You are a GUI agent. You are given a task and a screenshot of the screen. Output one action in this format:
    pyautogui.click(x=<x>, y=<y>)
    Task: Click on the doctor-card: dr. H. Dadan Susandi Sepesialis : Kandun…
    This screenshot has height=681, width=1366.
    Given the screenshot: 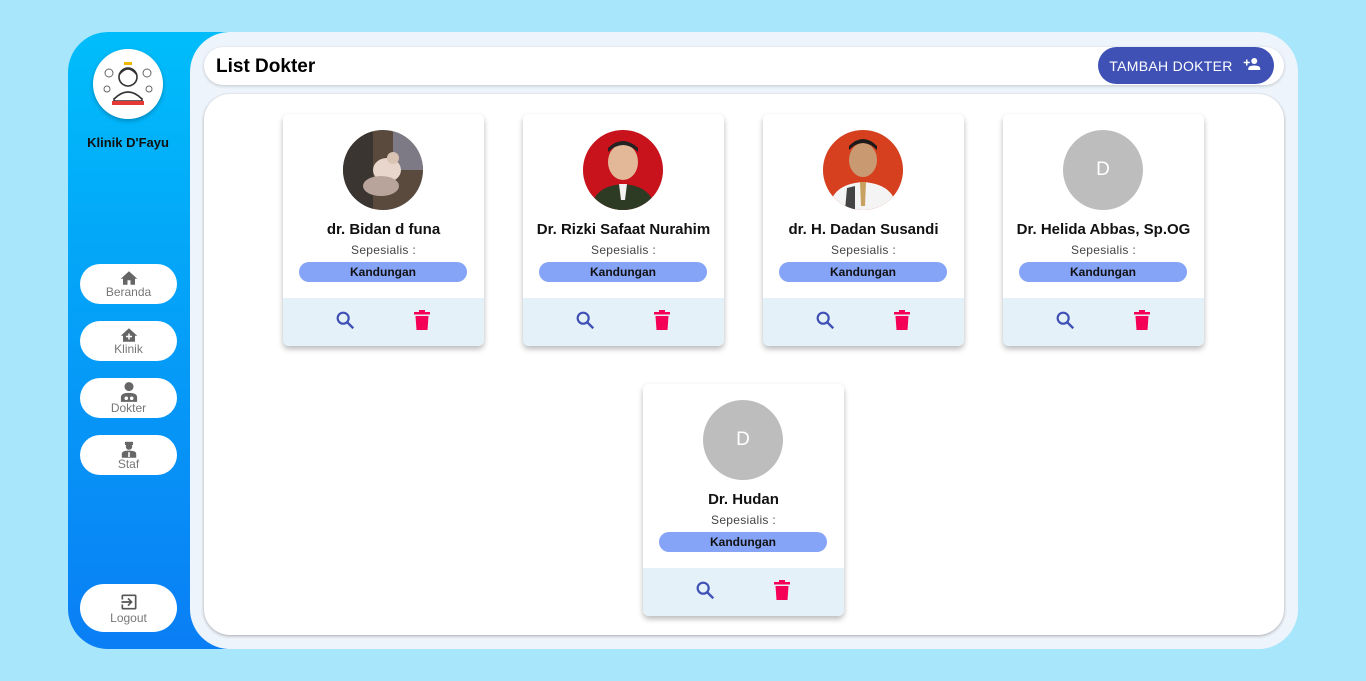 What is the action you would take?
    pyautogui.click(x=863, y=230)
    